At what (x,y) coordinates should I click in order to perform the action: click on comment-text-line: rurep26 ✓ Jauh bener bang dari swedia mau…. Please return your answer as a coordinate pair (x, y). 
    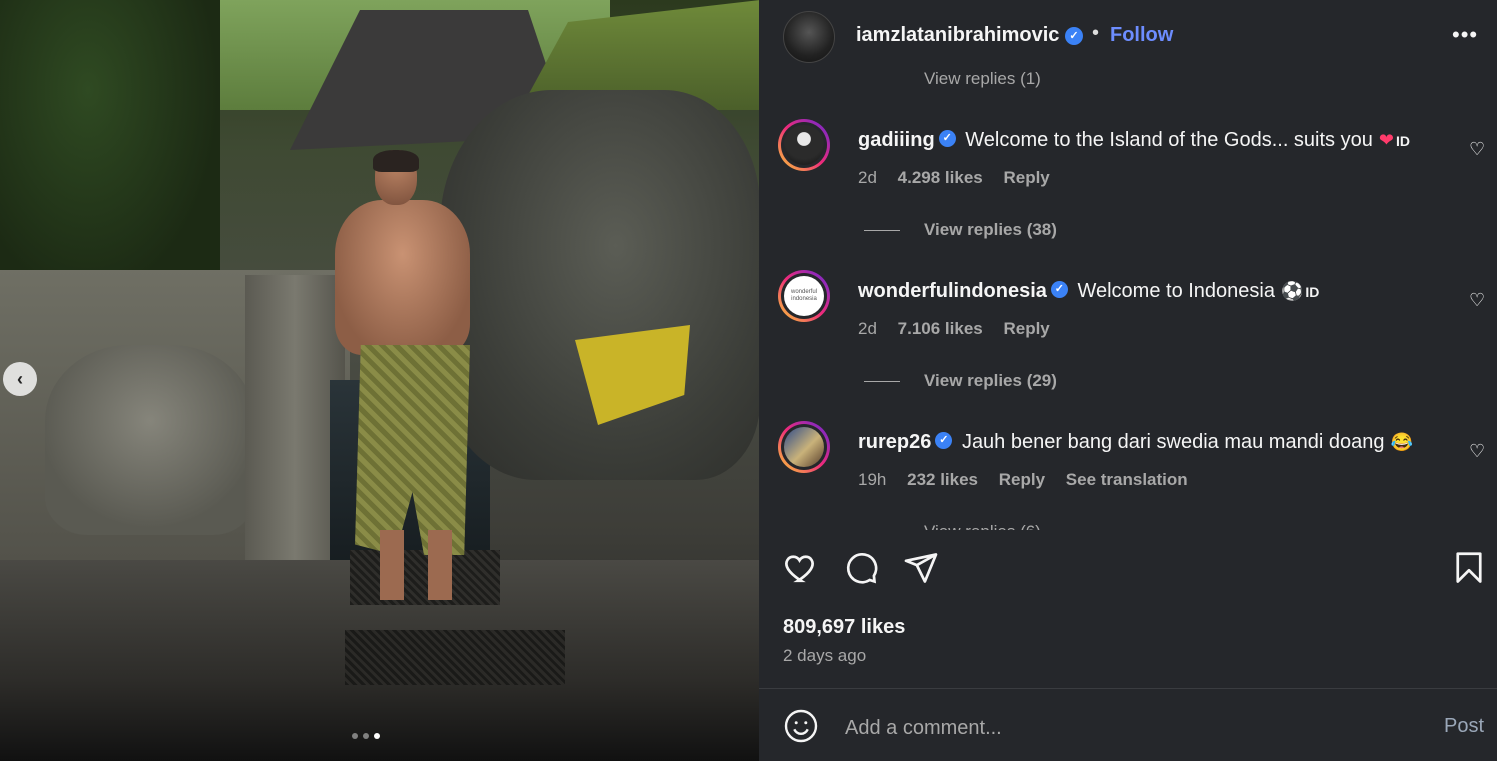
    Looking at the image, I should click on (1135, 442).